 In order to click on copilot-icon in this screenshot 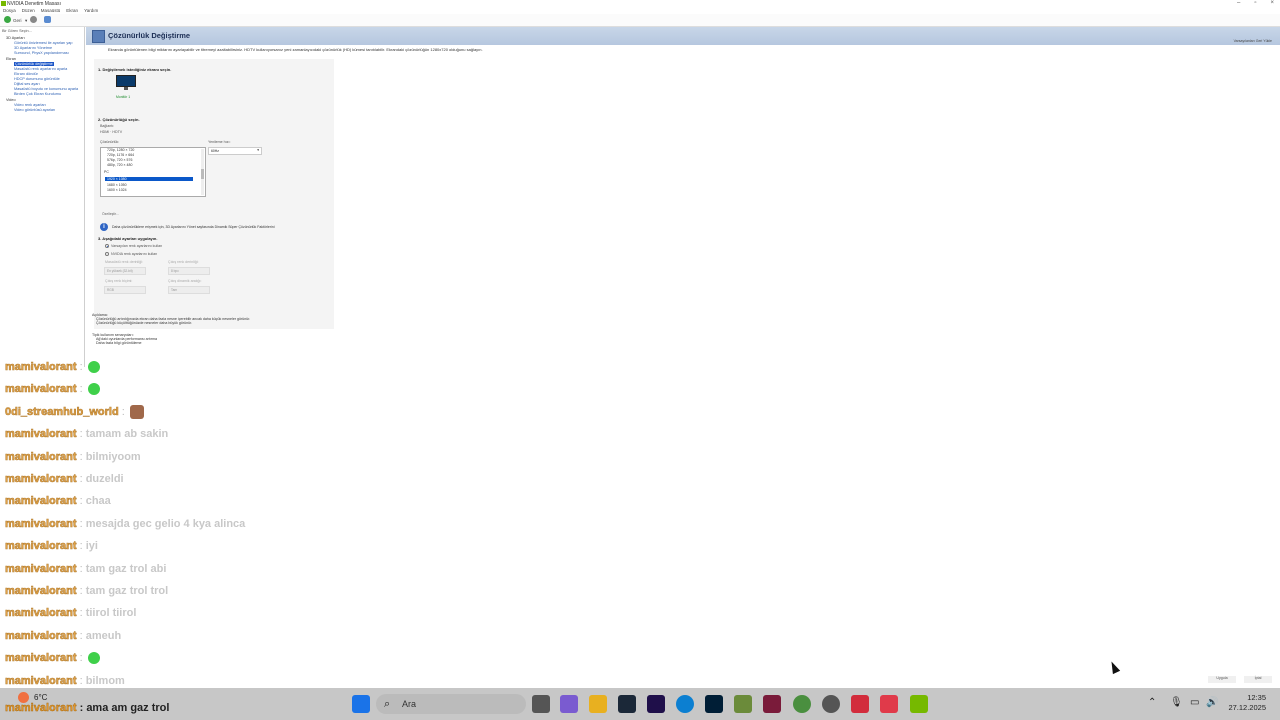, I will do `click(569, 704)`.